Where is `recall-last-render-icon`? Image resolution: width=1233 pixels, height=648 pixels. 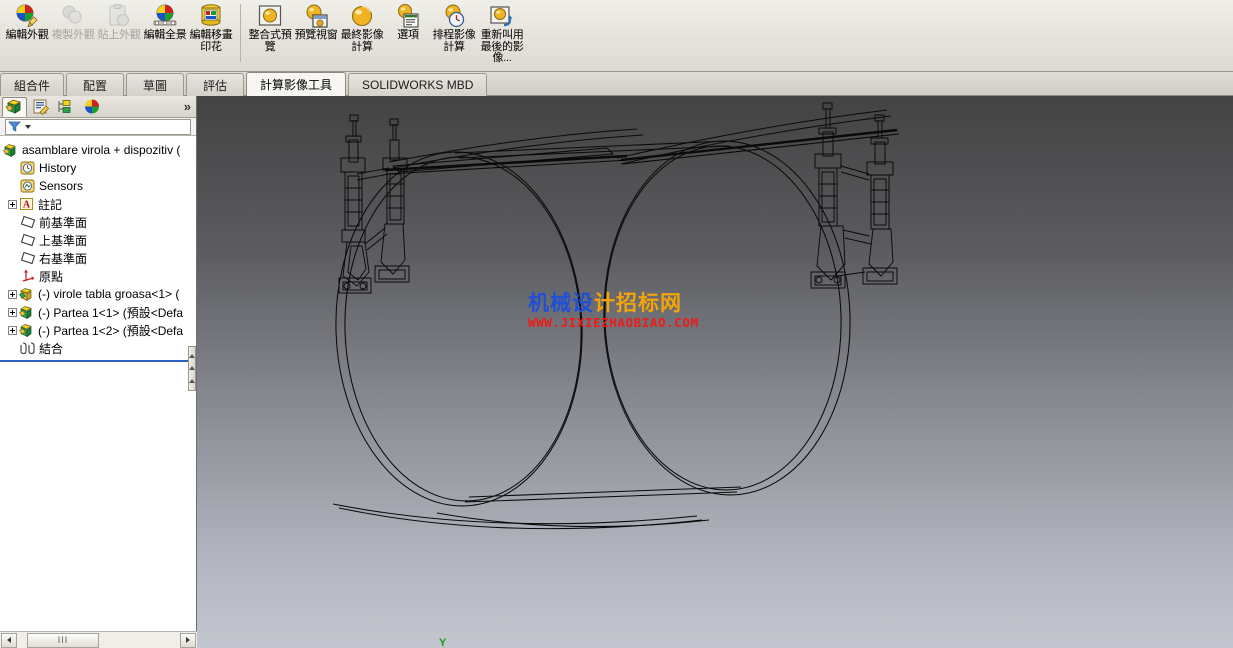 recall-last-render-icon is located at coordinates (502, 16).